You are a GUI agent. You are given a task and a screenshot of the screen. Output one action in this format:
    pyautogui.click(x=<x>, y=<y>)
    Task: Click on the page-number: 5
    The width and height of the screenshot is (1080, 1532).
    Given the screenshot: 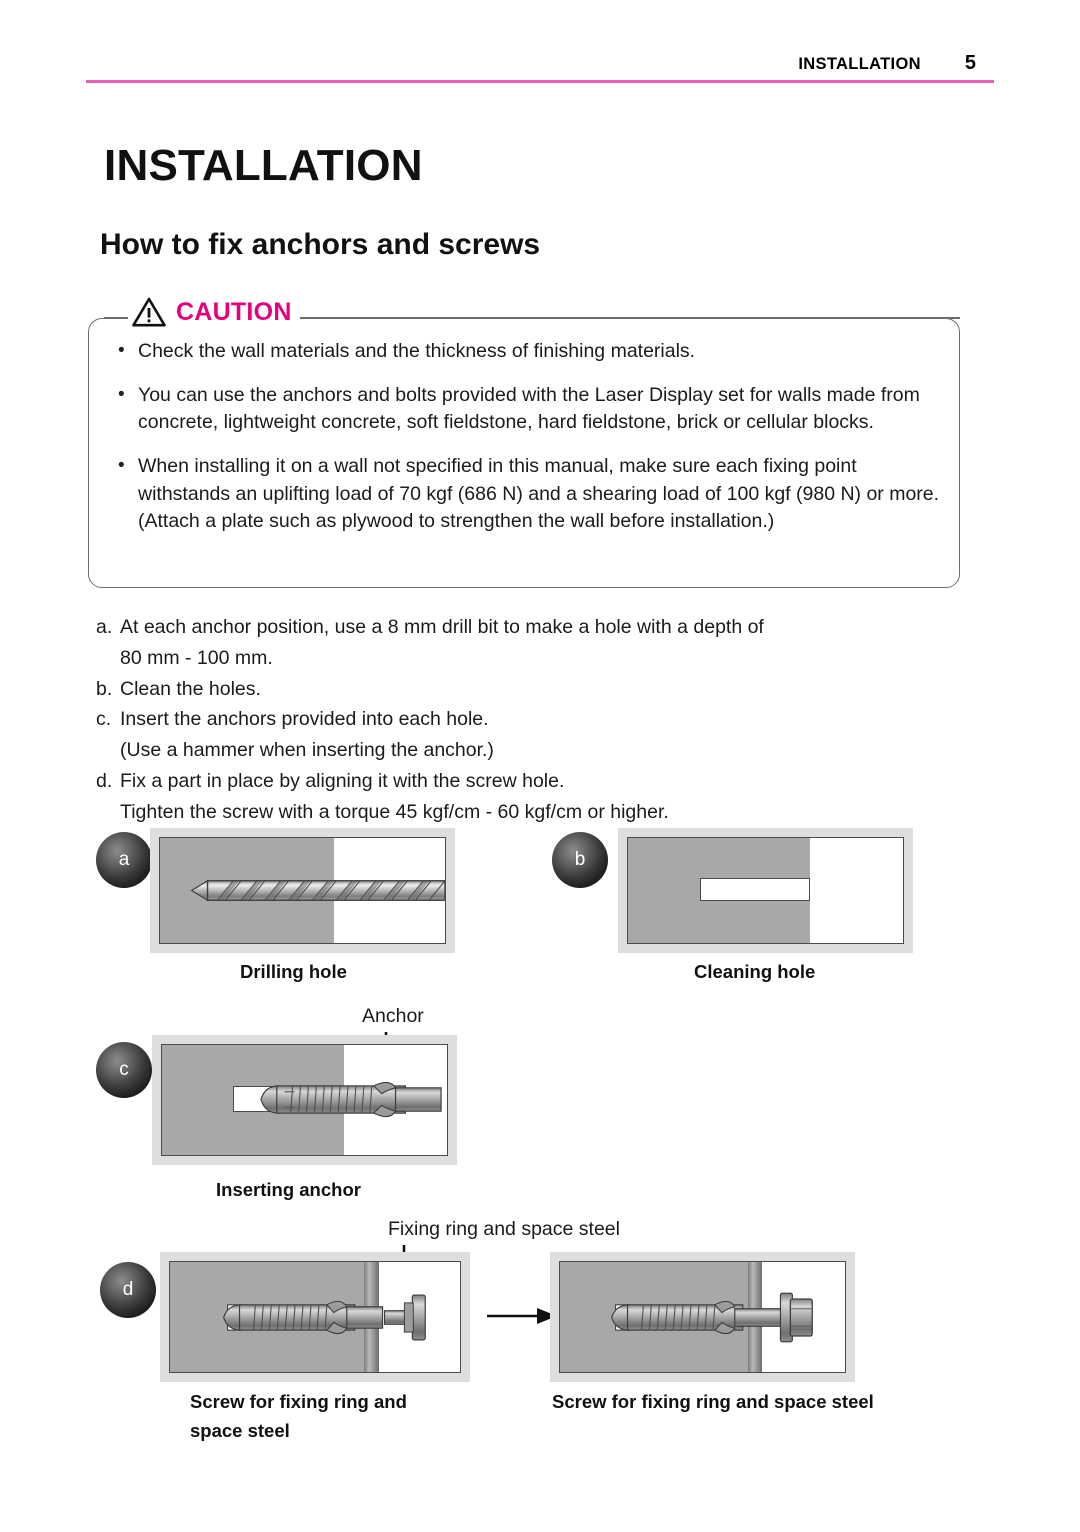 What is the action you would take?
    pyautogui.click(x=970, y=63)
    